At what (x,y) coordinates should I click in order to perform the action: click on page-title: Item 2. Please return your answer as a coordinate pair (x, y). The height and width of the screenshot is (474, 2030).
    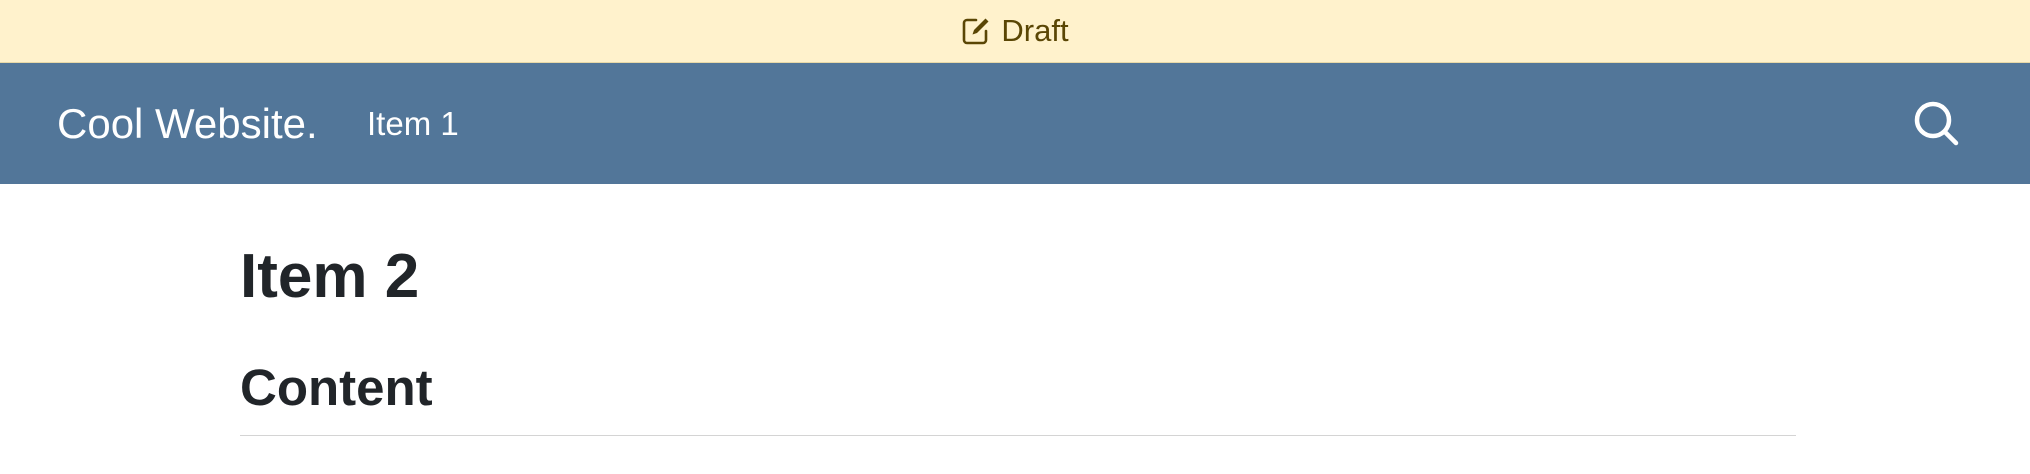
    Looking at the image, I should click on (330, 276).